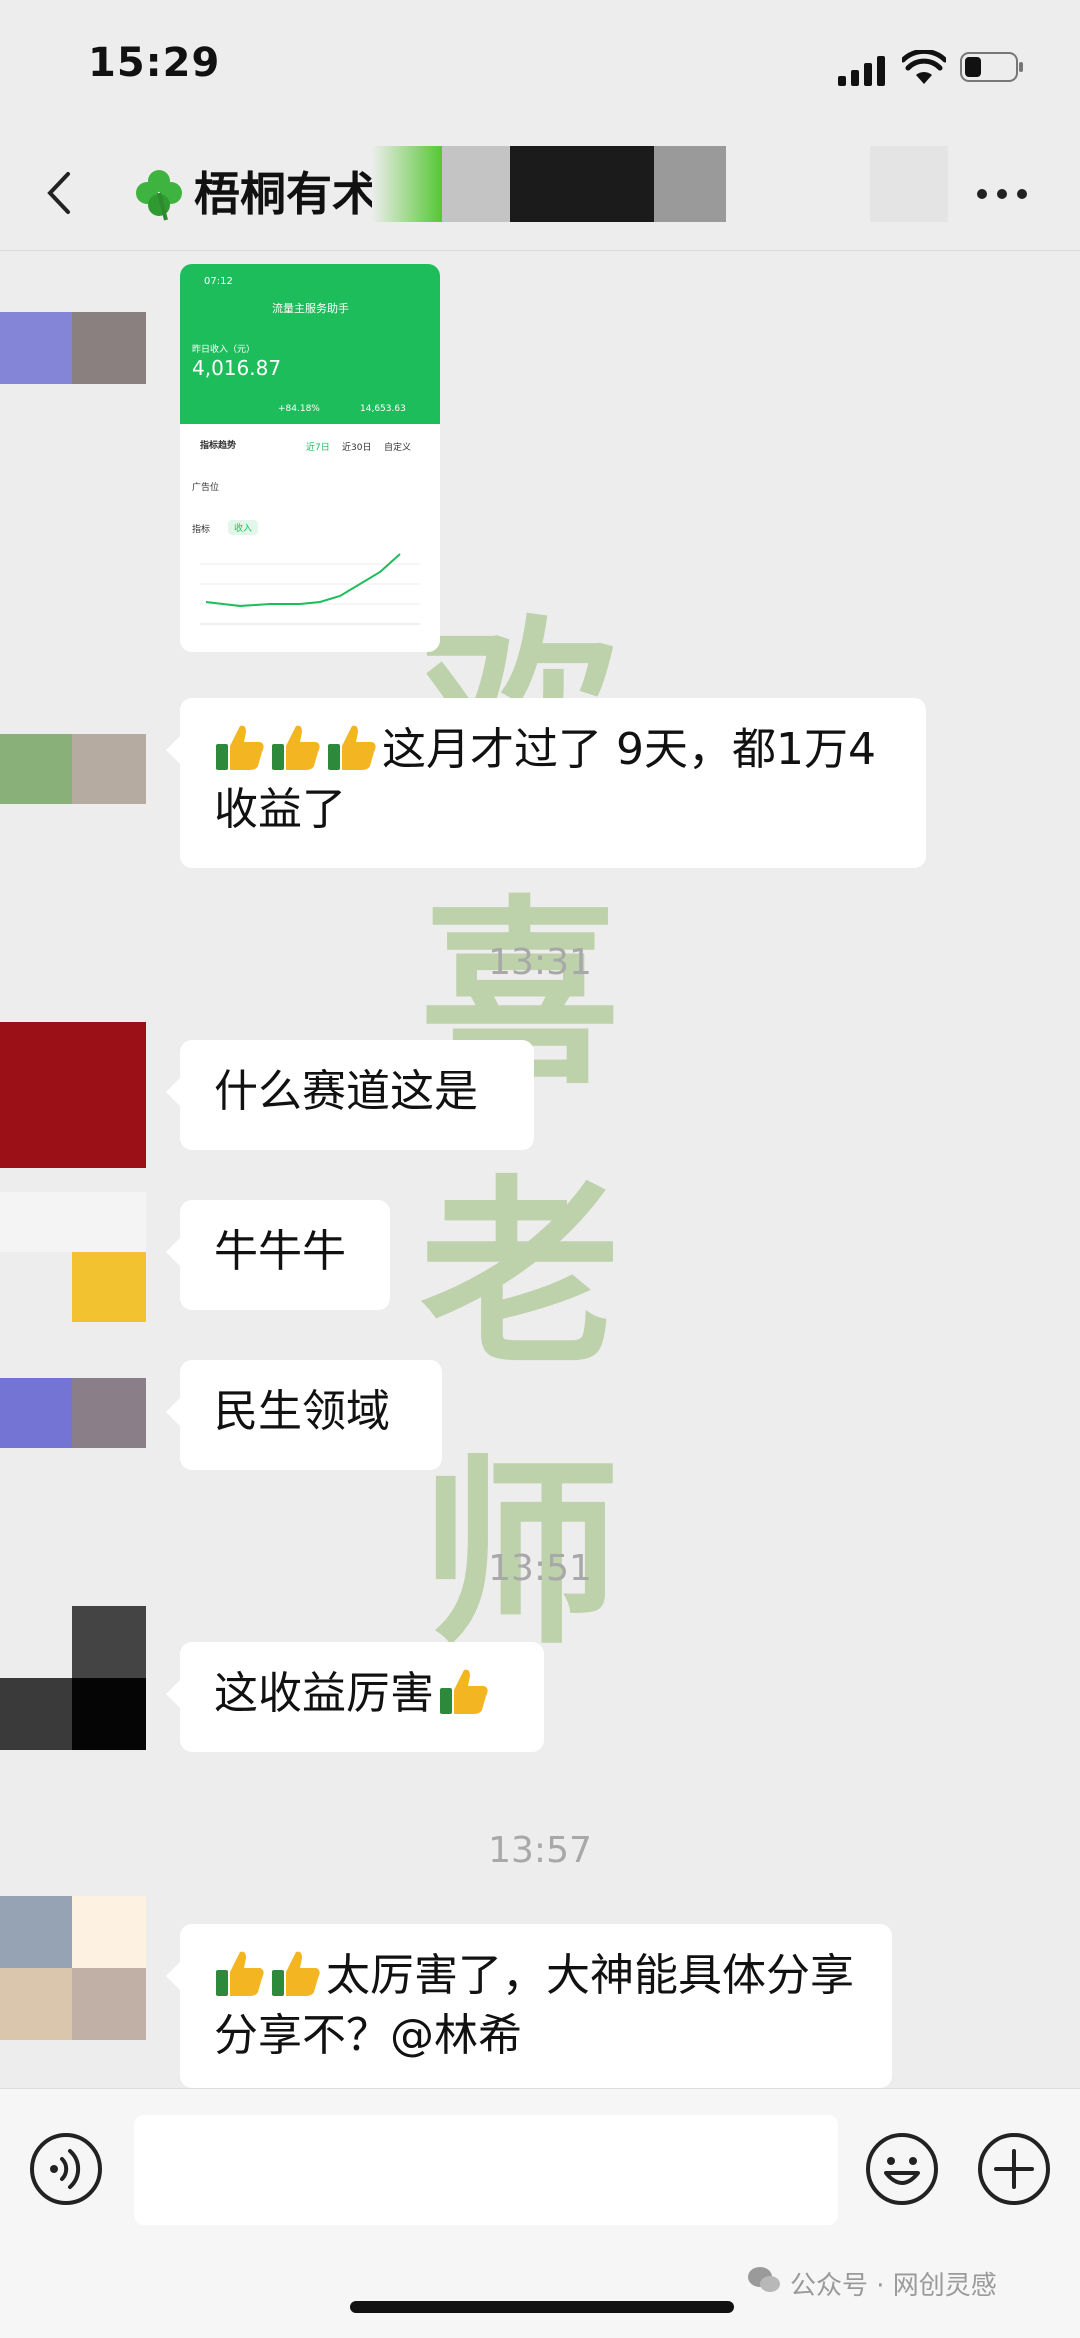 The height and width of the screenshot is (2338, 1080). Describe the element at coordinates (60, 193) in the screenshot. I see `chevron-left-icon` at that location.